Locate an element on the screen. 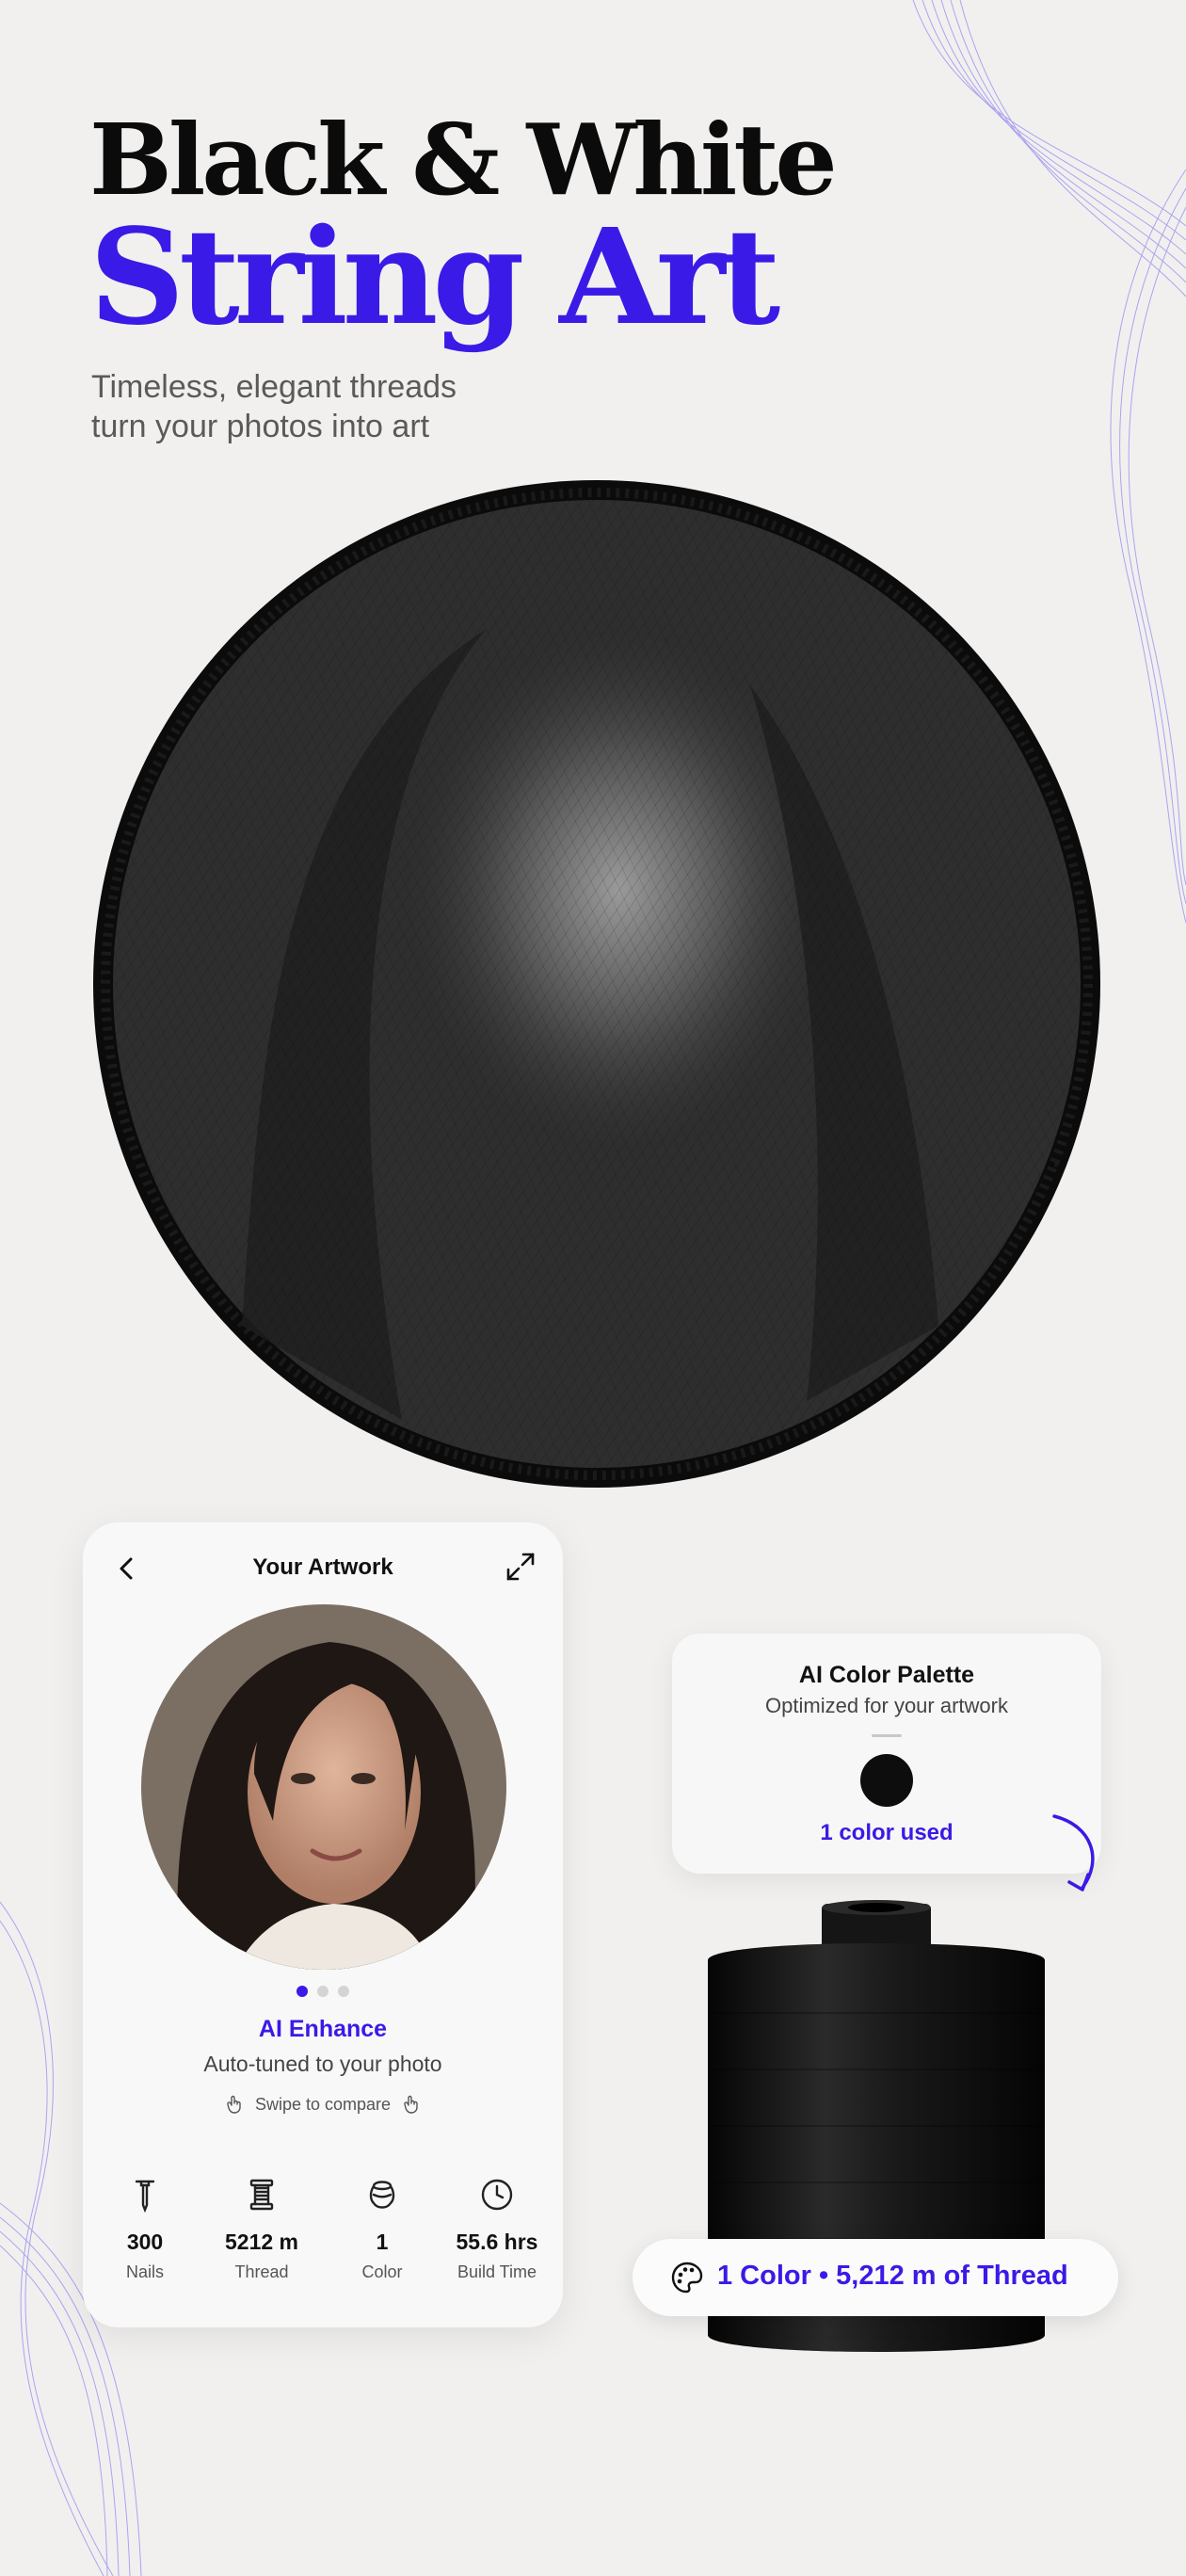 The image size is (1186, 2576). stat-build-time: 55.6 hrs Build Time is located at coordinates (497, 2229).